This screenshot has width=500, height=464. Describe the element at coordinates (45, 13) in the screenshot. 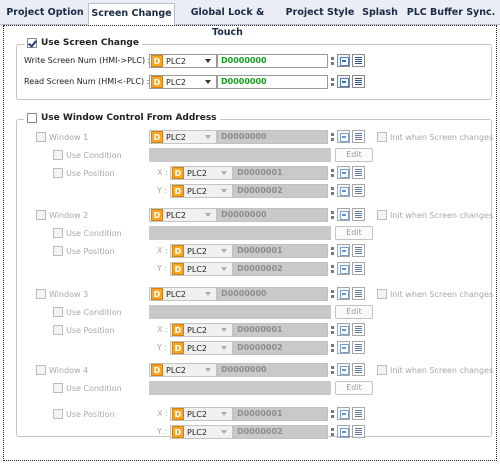

I see `tab-project-option: Project Option` at that location.